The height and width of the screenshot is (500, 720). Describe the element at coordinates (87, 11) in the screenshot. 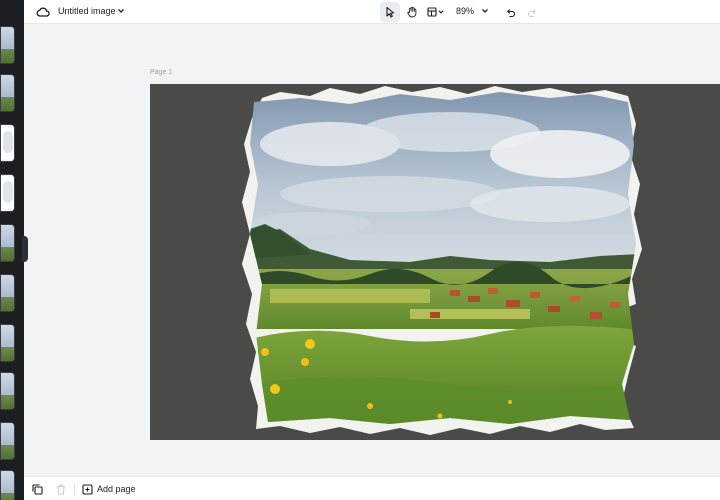

I see `document-title: Untitled image` at that location.